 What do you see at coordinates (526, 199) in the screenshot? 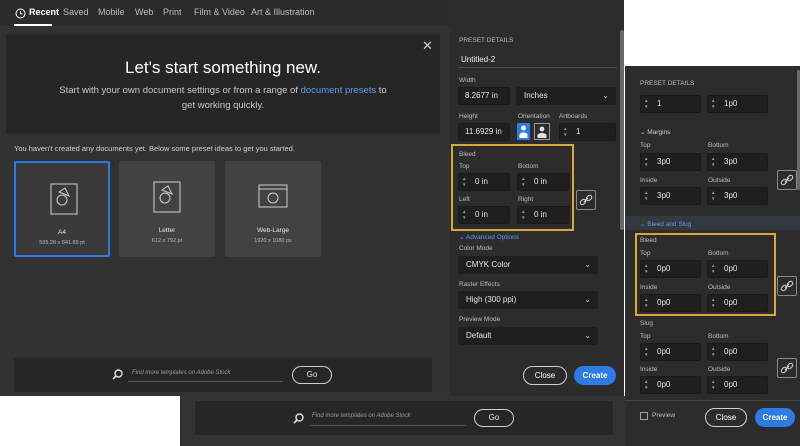
I see `bleed-right-label: Right` at bounding box center [526, 199].